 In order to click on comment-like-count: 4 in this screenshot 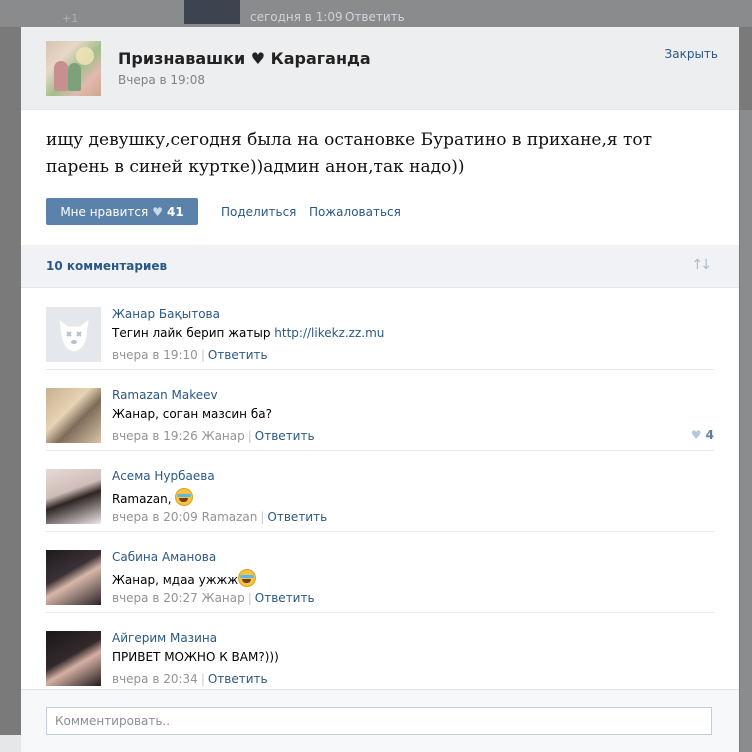, I will do `click(709, 435)`.